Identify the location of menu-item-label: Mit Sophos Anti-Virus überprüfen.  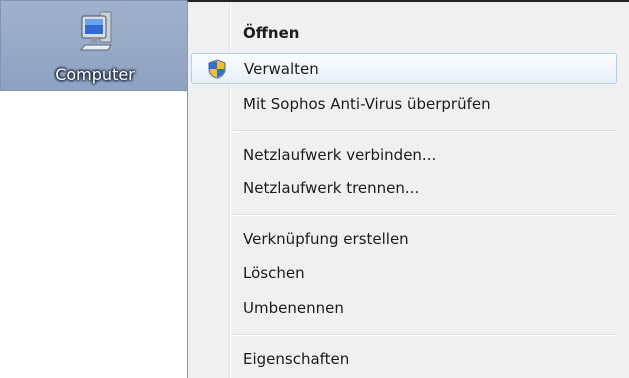
(367, 104).